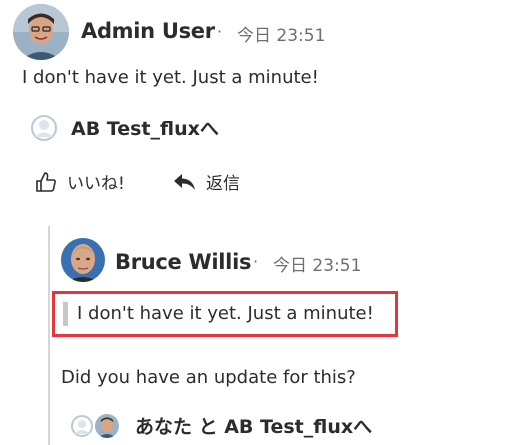 This screenshot has width=518, height=445. What do you see at coordinates (107, 425) in the screenshot?
I see `admin-user-mini-avatar` at bounding box center [107, 425].